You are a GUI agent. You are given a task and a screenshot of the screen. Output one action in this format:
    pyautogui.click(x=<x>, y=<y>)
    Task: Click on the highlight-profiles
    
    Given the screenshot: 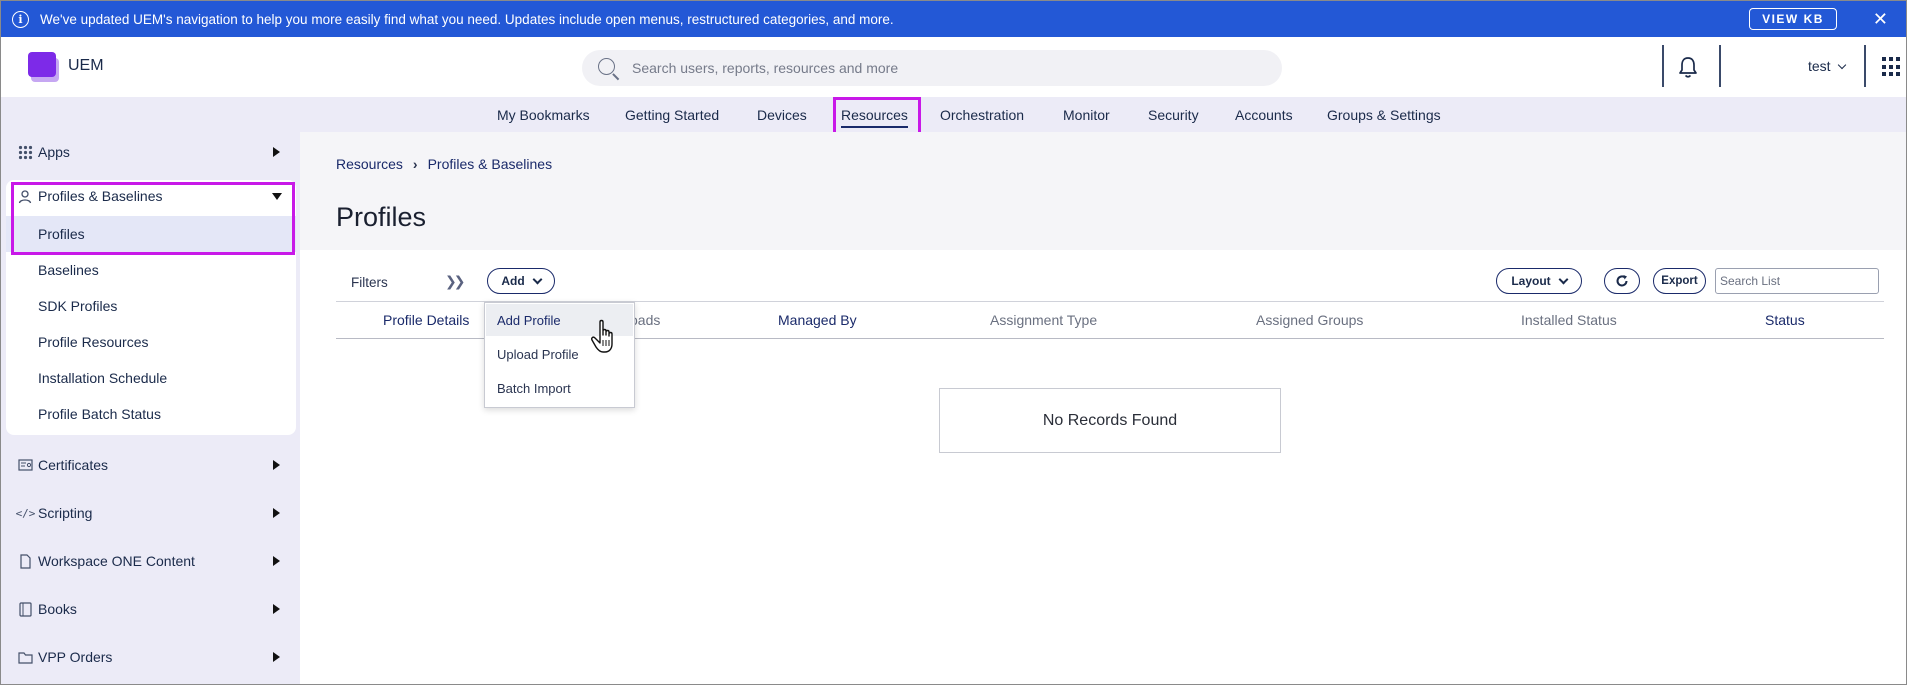 What is the action you would take?
    pyautogui.click(x=153, y=218)
    